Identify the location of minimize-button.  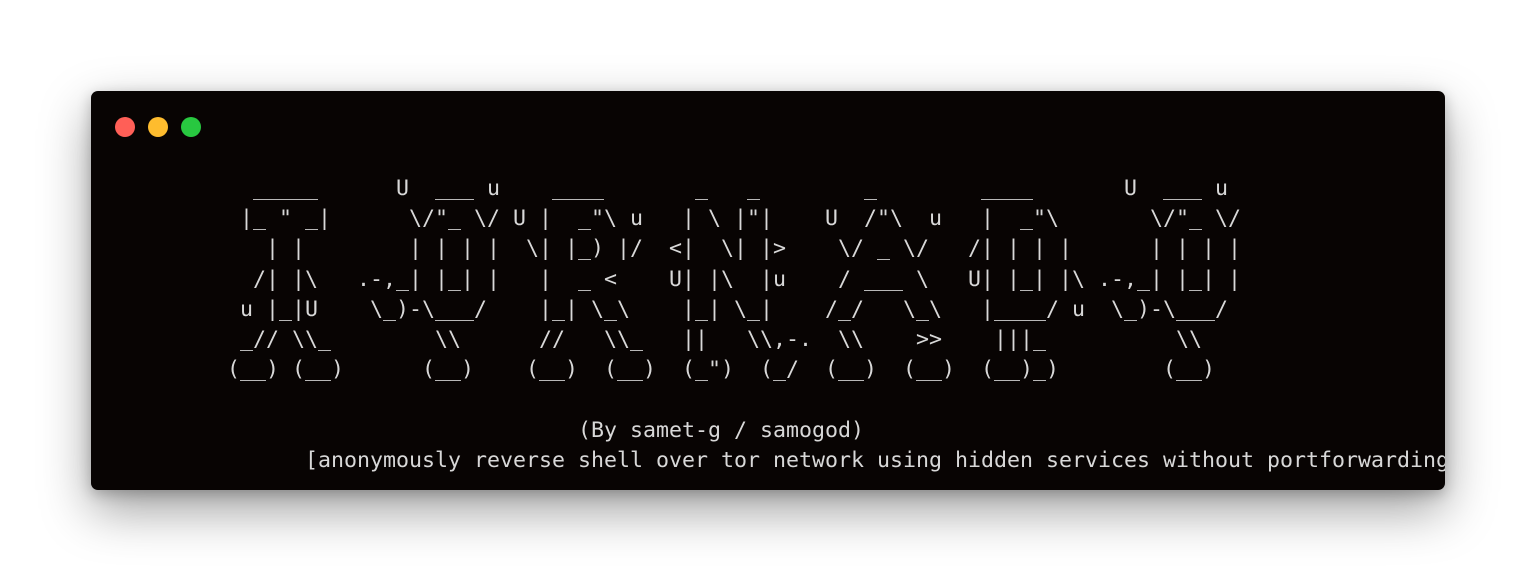
(158, 127).